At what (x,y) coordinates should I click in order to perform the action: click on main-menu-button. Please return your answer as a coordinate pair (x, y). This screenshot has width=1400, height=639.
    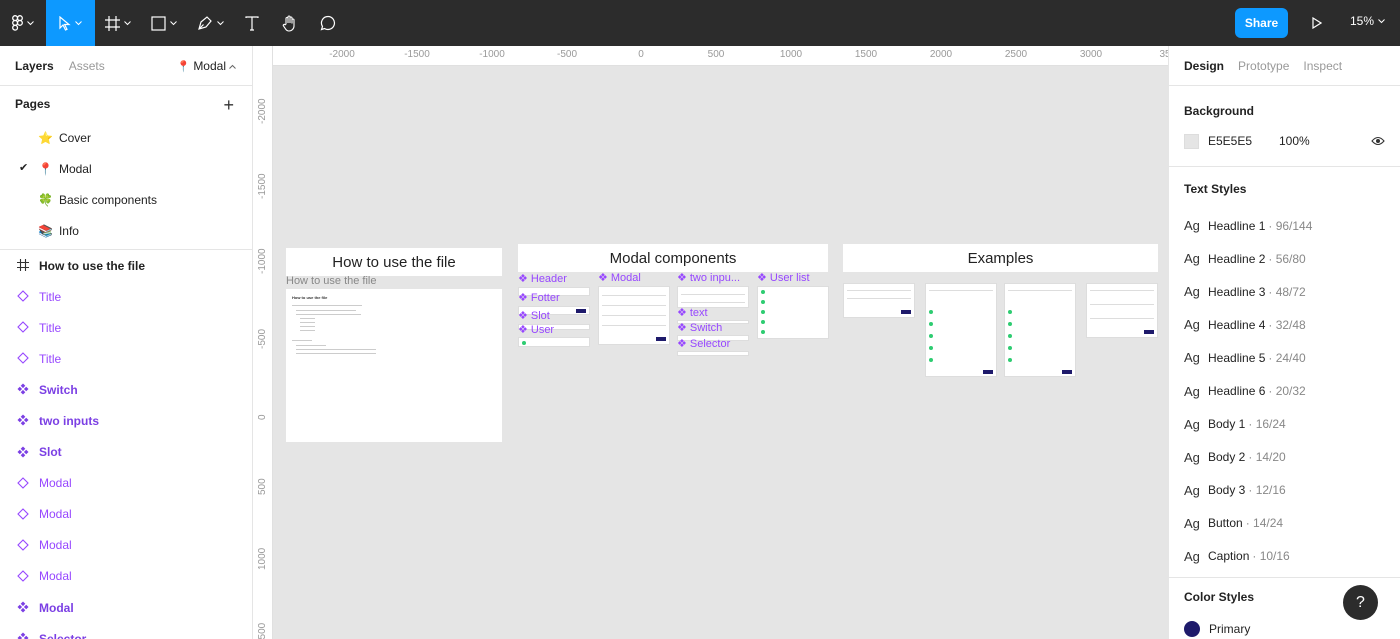
    Looking at the image, I should click on (23, 23).